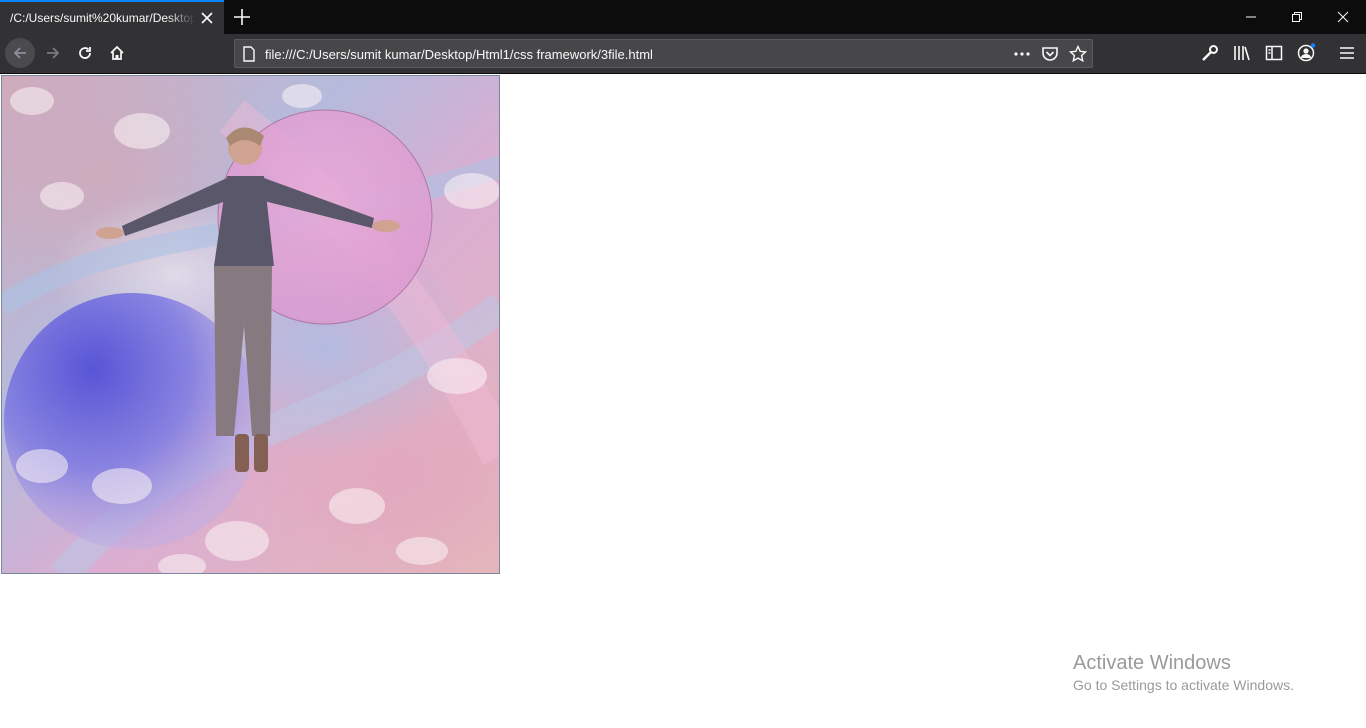 The image size is (1366, 728). What do you see at coordinates (1183, 685) in the screenshot?
I see `watermark-subtitle: Go to Settings to activate Windows.` at bounding box center [1183, 685].